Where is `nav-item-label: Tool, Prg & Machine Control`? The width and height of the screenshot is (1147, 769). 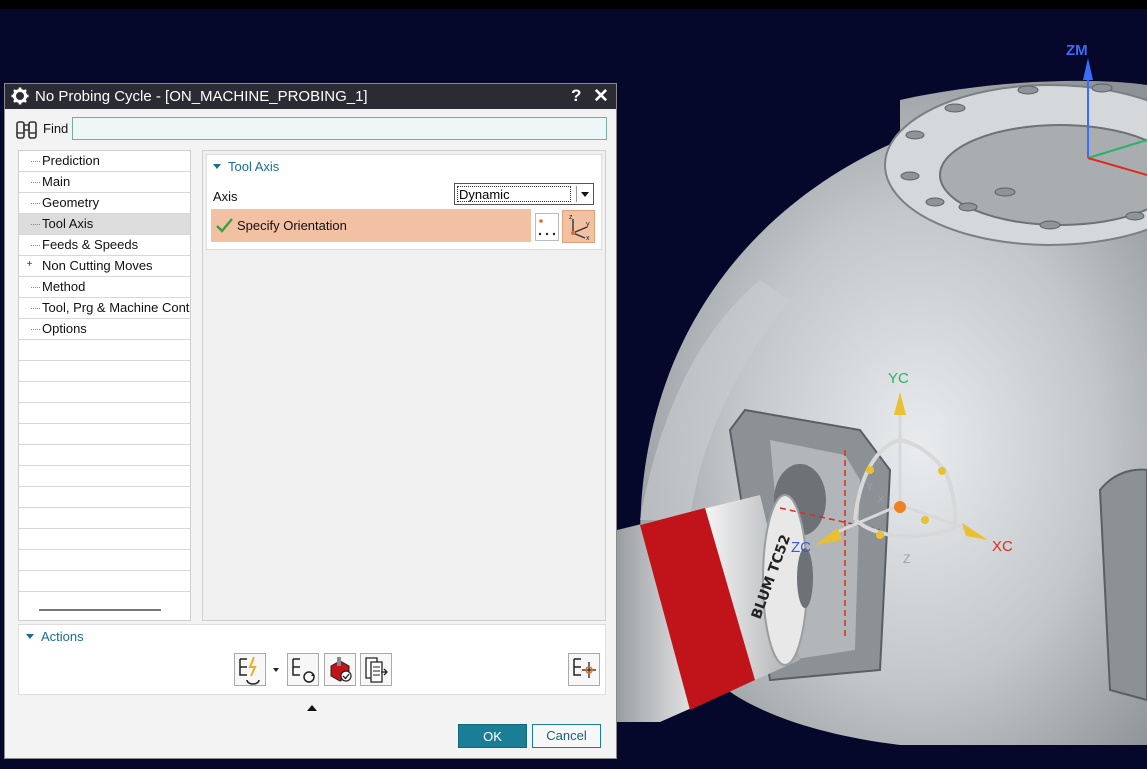
nav-item-label: Tool, Prg & Machine Control is located at coordinates (116, 307).